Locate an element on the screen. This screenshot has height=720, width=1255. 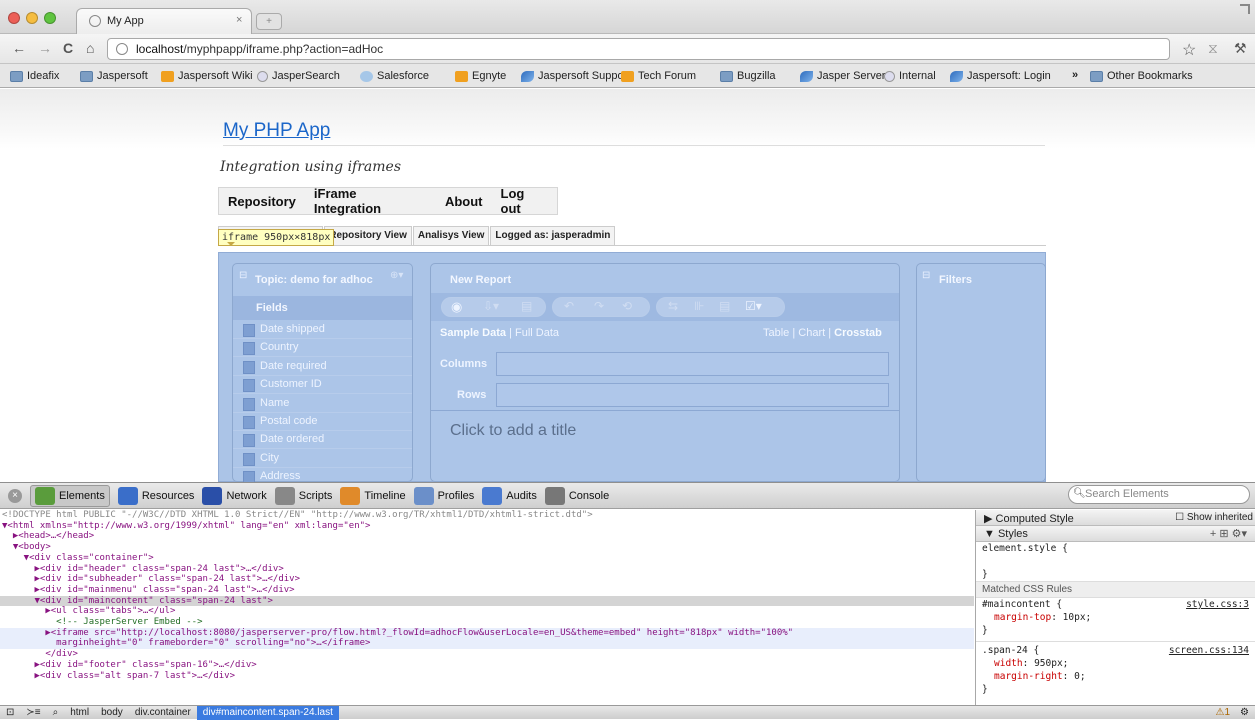
bookmark-item: JasperSearch is located at coordinates (298, 76).